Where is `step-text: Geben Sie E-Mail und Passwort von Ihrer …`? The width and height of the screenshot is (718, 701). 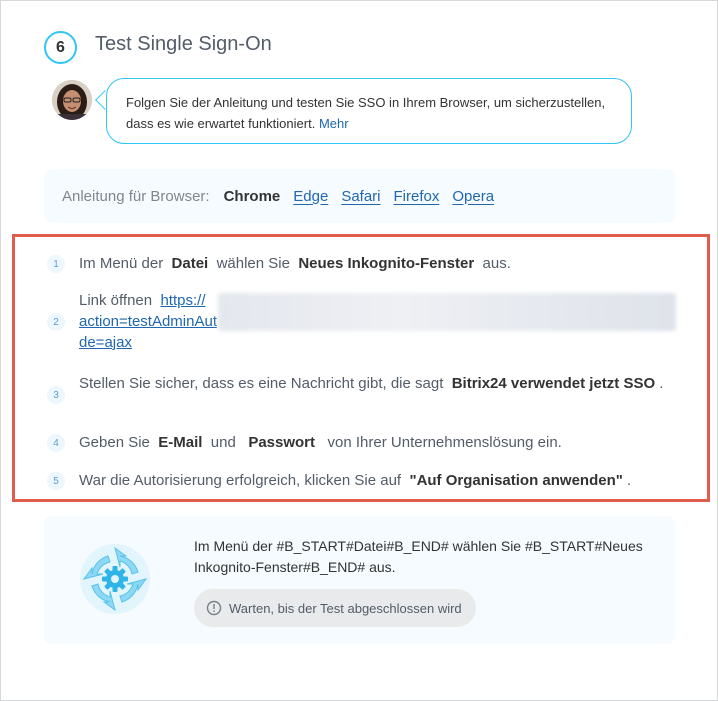 step-text: Geben Sie E-Mail und Passwort von Ihrer … is located at coordinates (320, 442).